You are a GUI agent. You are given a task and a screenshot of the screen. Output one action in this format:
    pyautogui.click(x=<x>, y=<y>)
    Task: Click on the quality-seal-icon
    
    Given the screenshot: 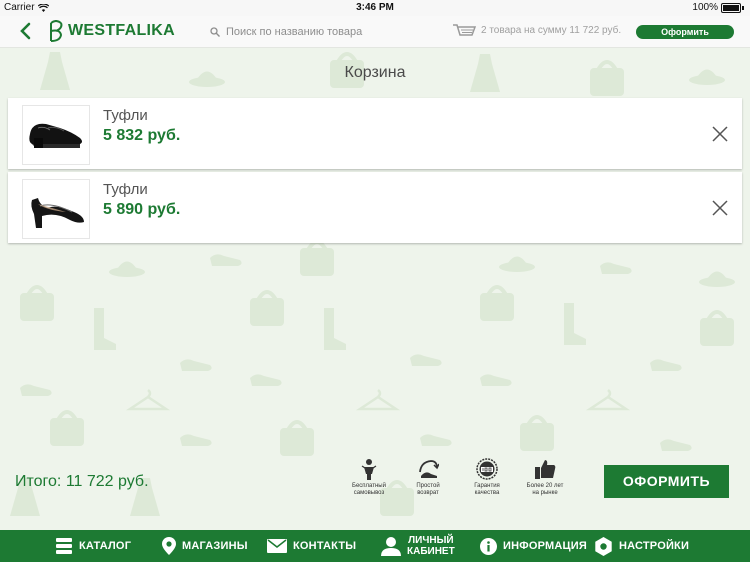 What is the action you would take?
    pyautogui.click(x=487, y=469)
    